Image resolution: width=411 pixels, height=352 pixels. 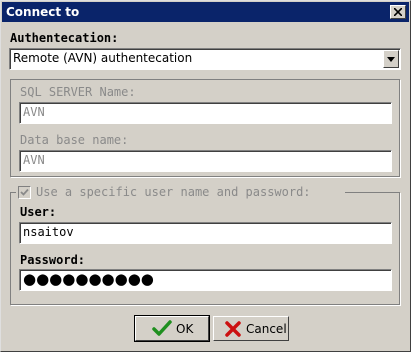 I want to click on ok-button: OK, so click(x=172, y=328).